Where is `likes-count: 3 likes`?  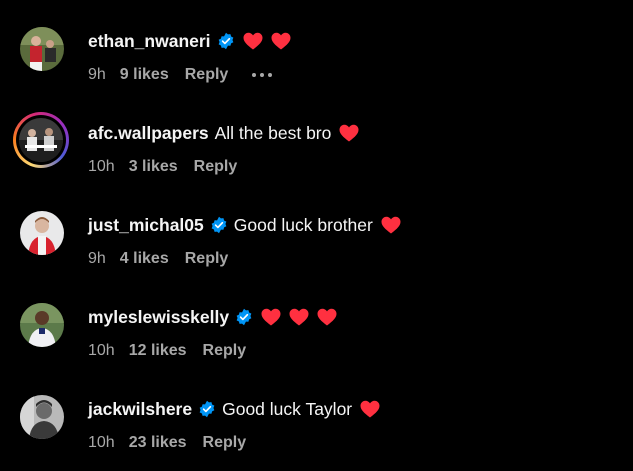 likes-count: 3 likes is located at coordinates (153, 167).